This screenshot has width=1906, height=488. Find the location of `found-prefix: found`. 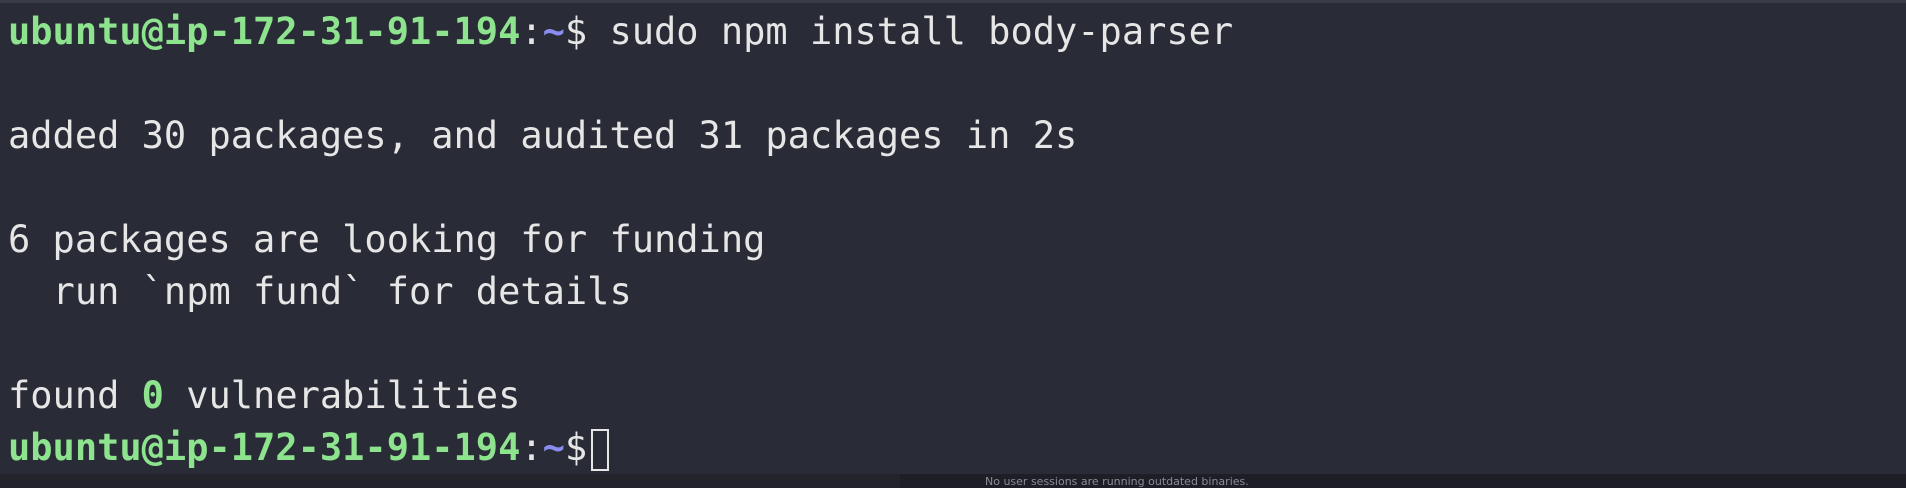

found-prefix: found is located at coordinates (75, 395).